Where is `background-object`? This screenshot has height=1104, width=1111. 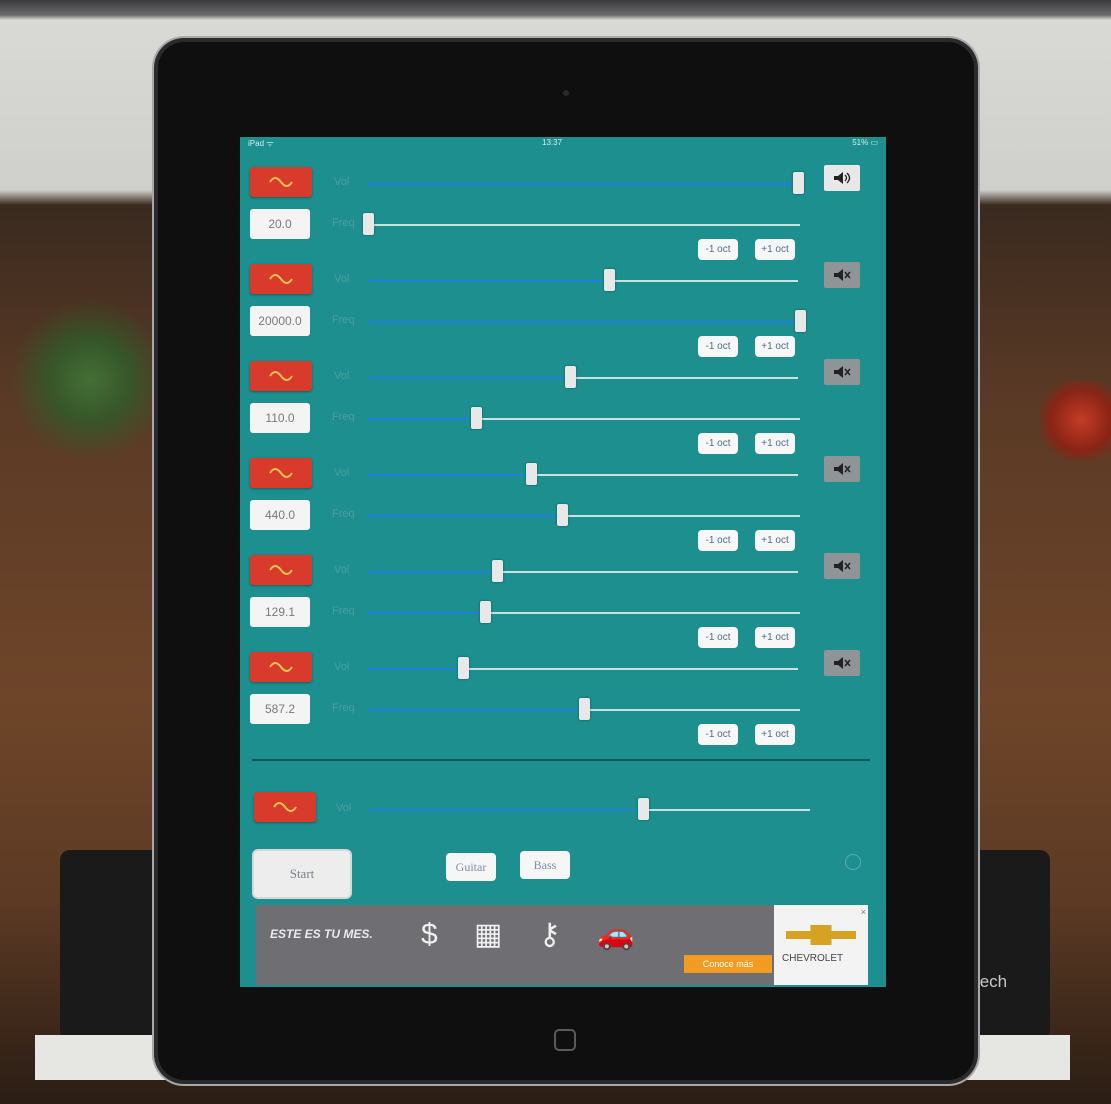 background-object is located at coordinates (80, 380).